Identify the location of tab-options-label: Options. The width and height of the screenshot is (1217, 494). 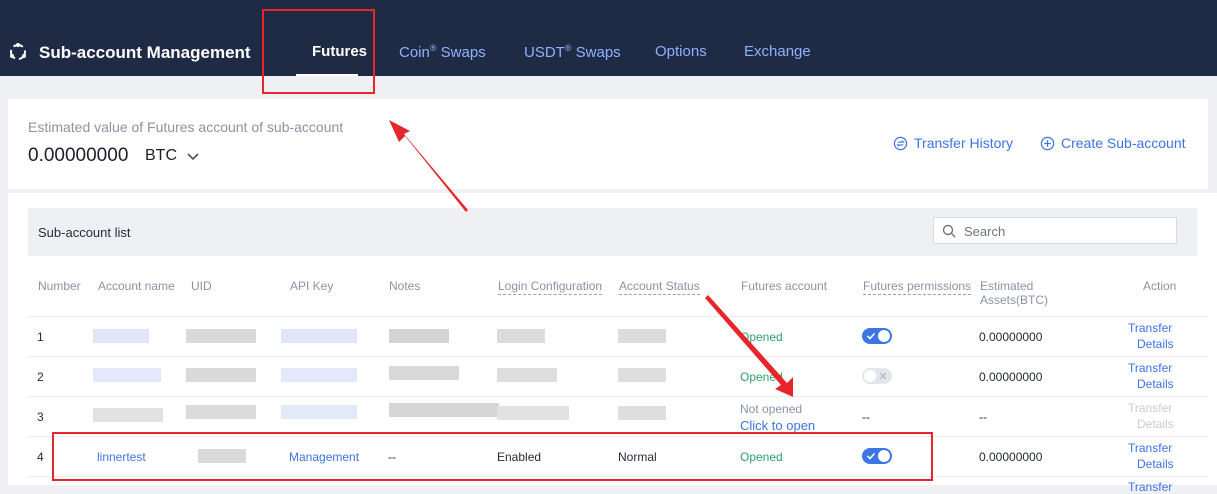
(681, 51).